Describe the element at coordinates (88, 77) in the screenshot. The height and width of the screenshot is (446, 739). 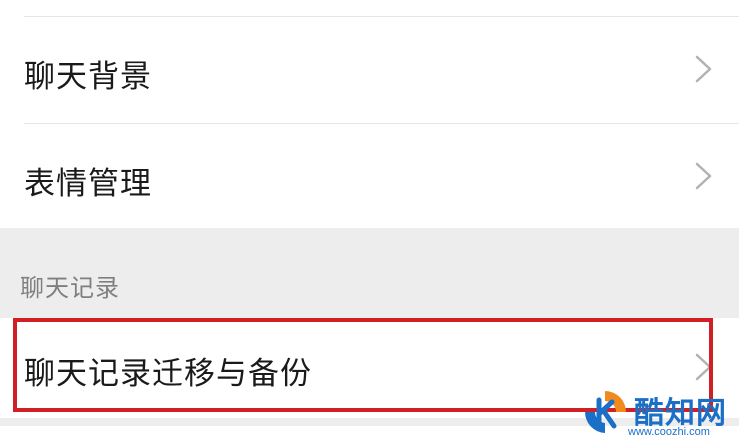
I see `chat-background-label: 聊天背景` at that location.